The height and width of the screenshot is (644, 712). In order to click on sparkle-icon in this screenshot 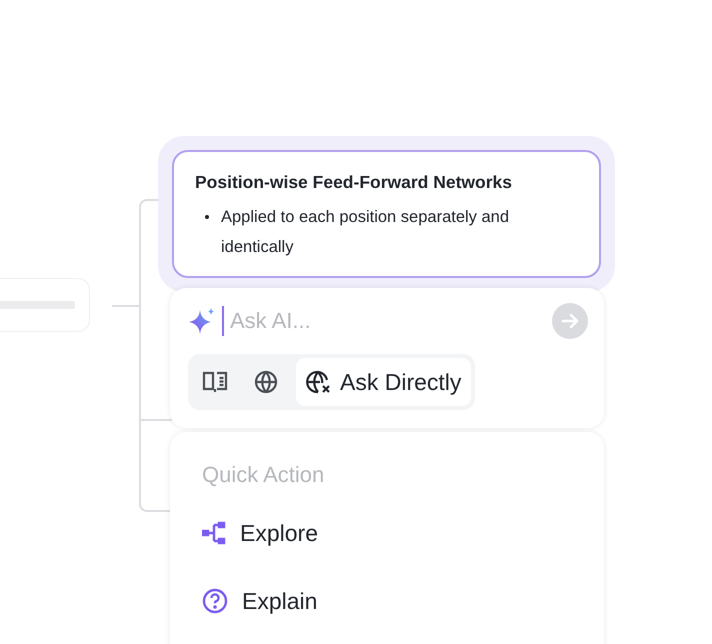, I will do `click(202, 321)`.